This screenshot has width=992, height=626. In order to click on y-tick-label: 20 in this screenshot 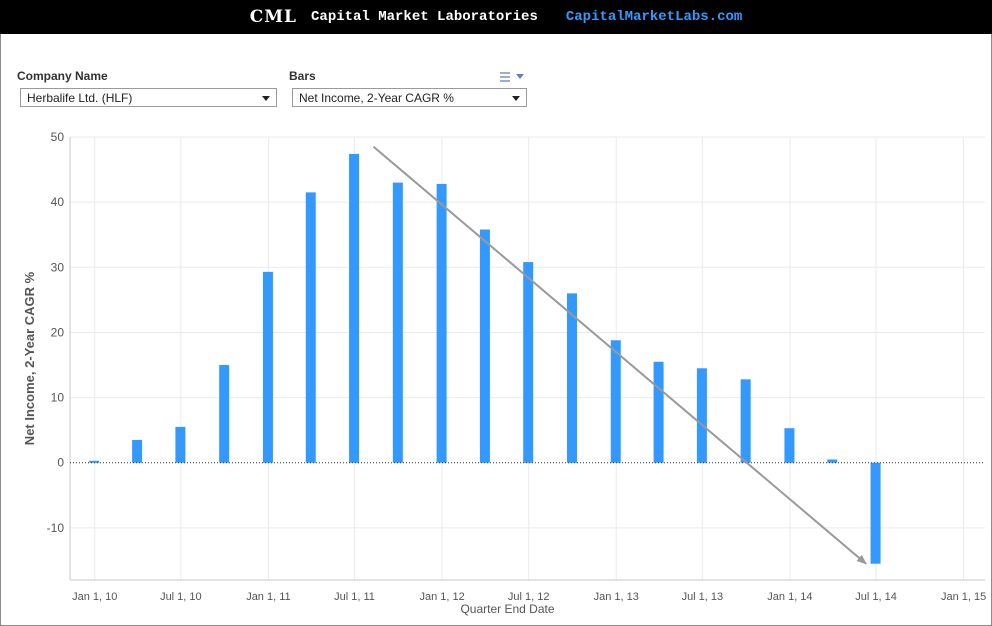, I will do `click(58, 332)`.